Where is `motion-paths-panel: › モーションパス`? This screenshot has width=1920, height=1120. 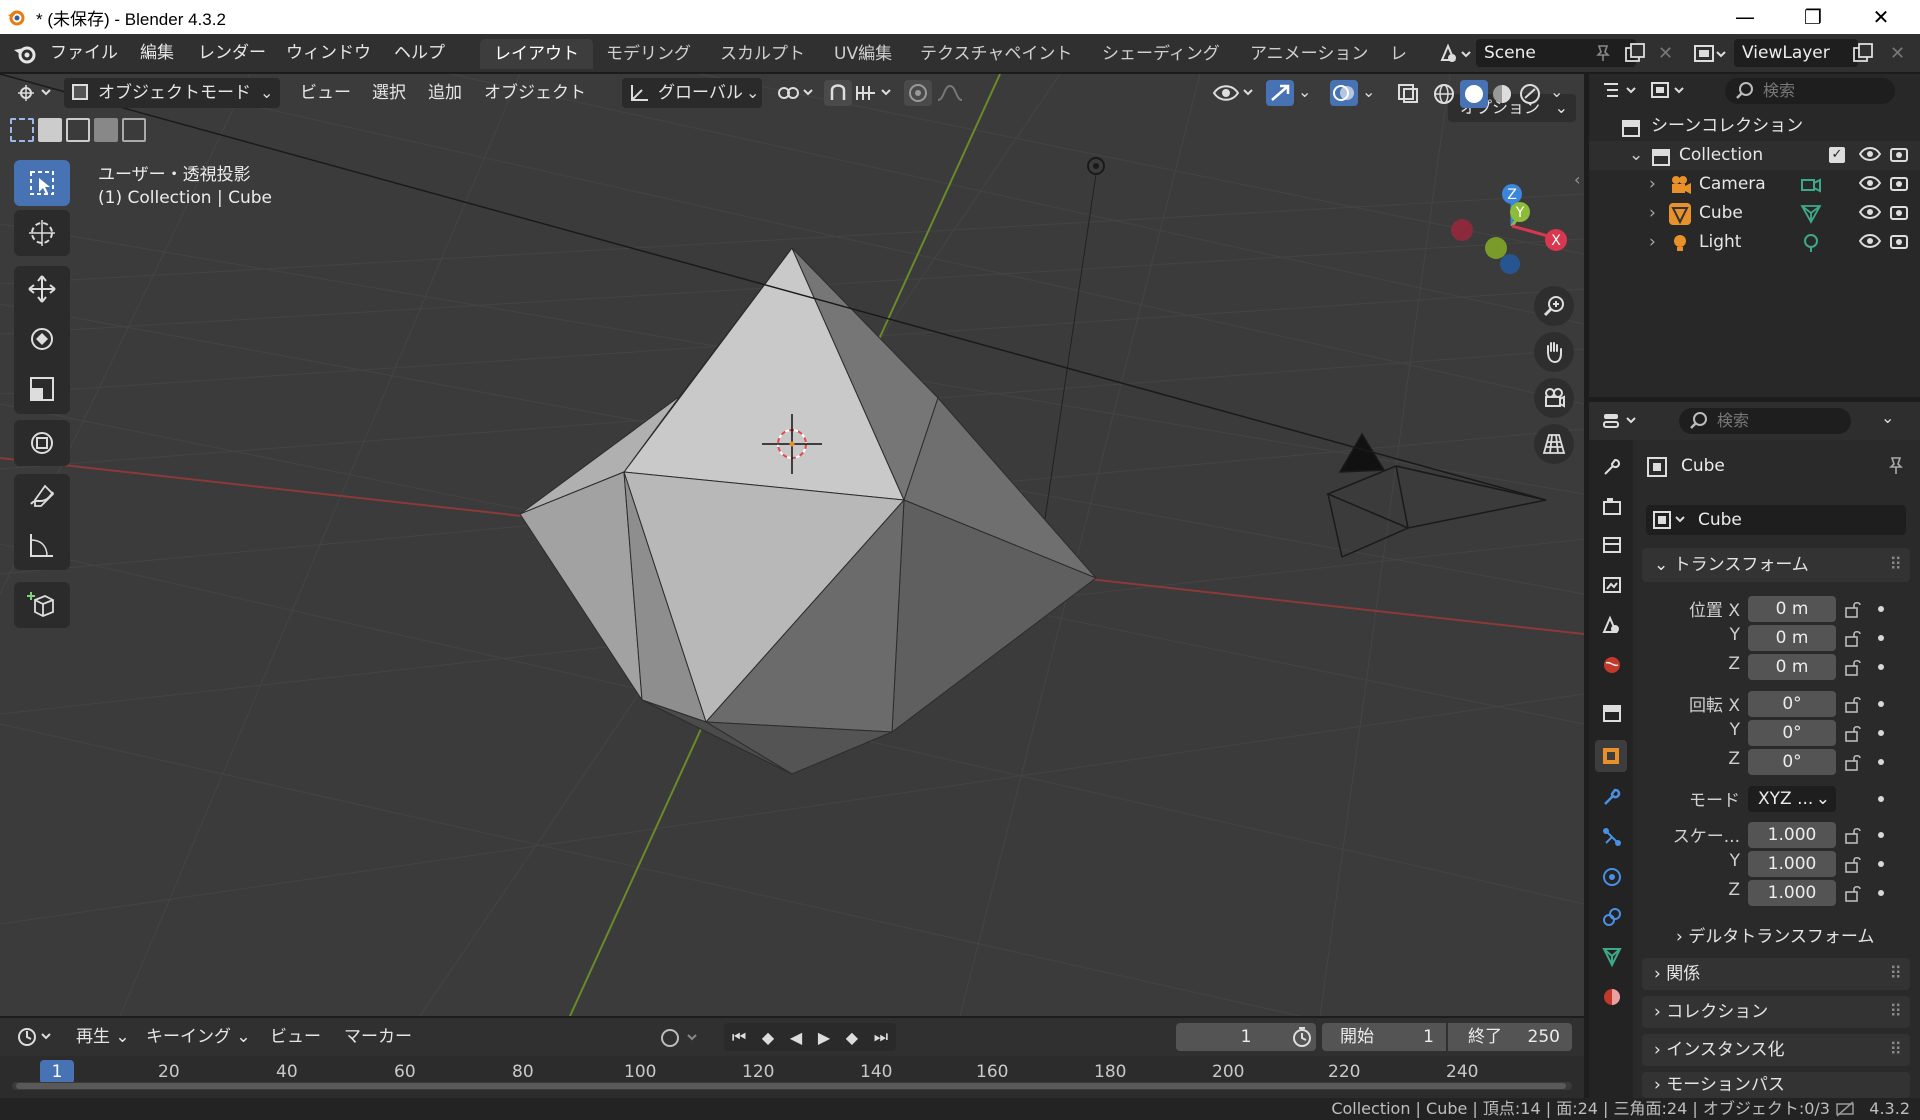 motion-paths-panel: › モーションパス is located at coordinates (1776, 1085).